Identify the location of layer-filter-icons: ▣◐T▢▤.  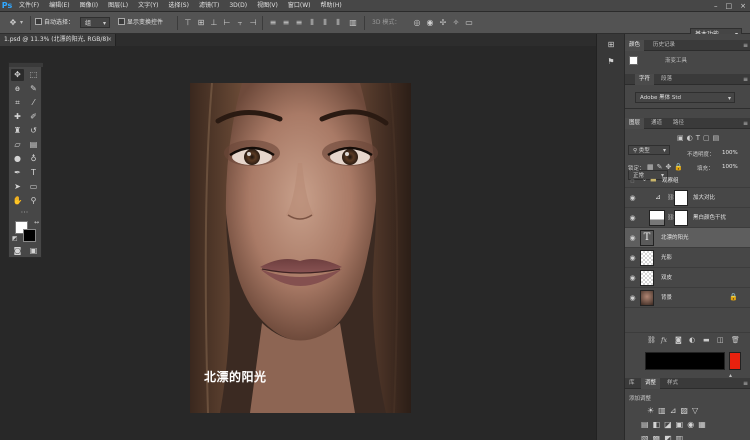
(699, 138).